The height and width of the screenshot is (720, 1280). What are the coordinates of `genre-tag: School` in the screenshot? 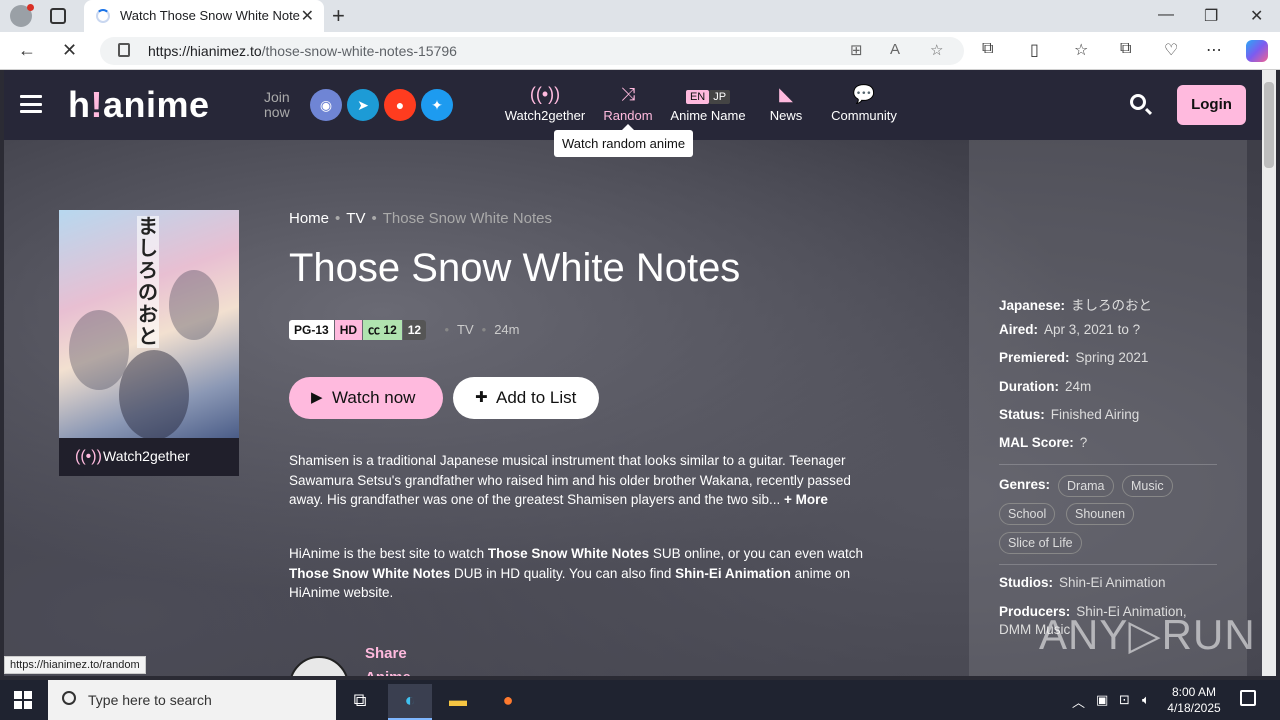 It's located at (1027, 514).